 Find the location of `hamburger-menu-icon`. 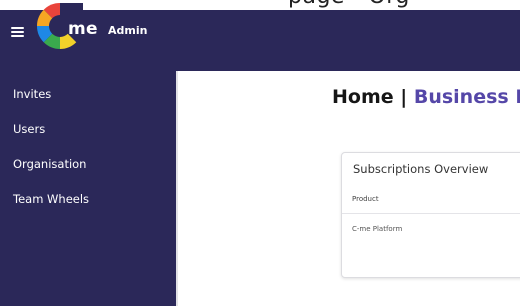

hamburger-menu-icon is located at coordinates (17, 32).